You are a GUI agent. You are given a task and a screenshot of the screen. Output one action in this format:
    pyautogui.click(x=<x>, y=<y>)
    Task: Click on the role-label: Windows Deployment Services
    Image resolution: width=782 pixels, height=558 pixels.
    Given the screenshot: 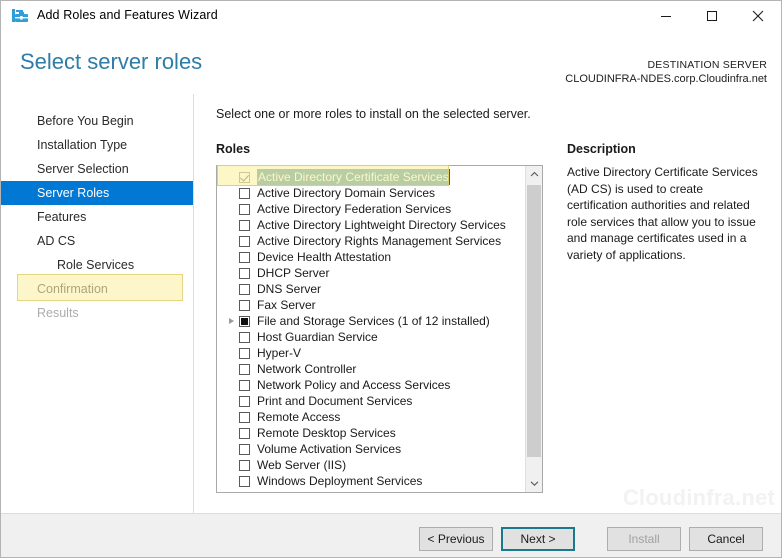 What is the action you would take?
    pyautogui.click(x=340, y=481)
    